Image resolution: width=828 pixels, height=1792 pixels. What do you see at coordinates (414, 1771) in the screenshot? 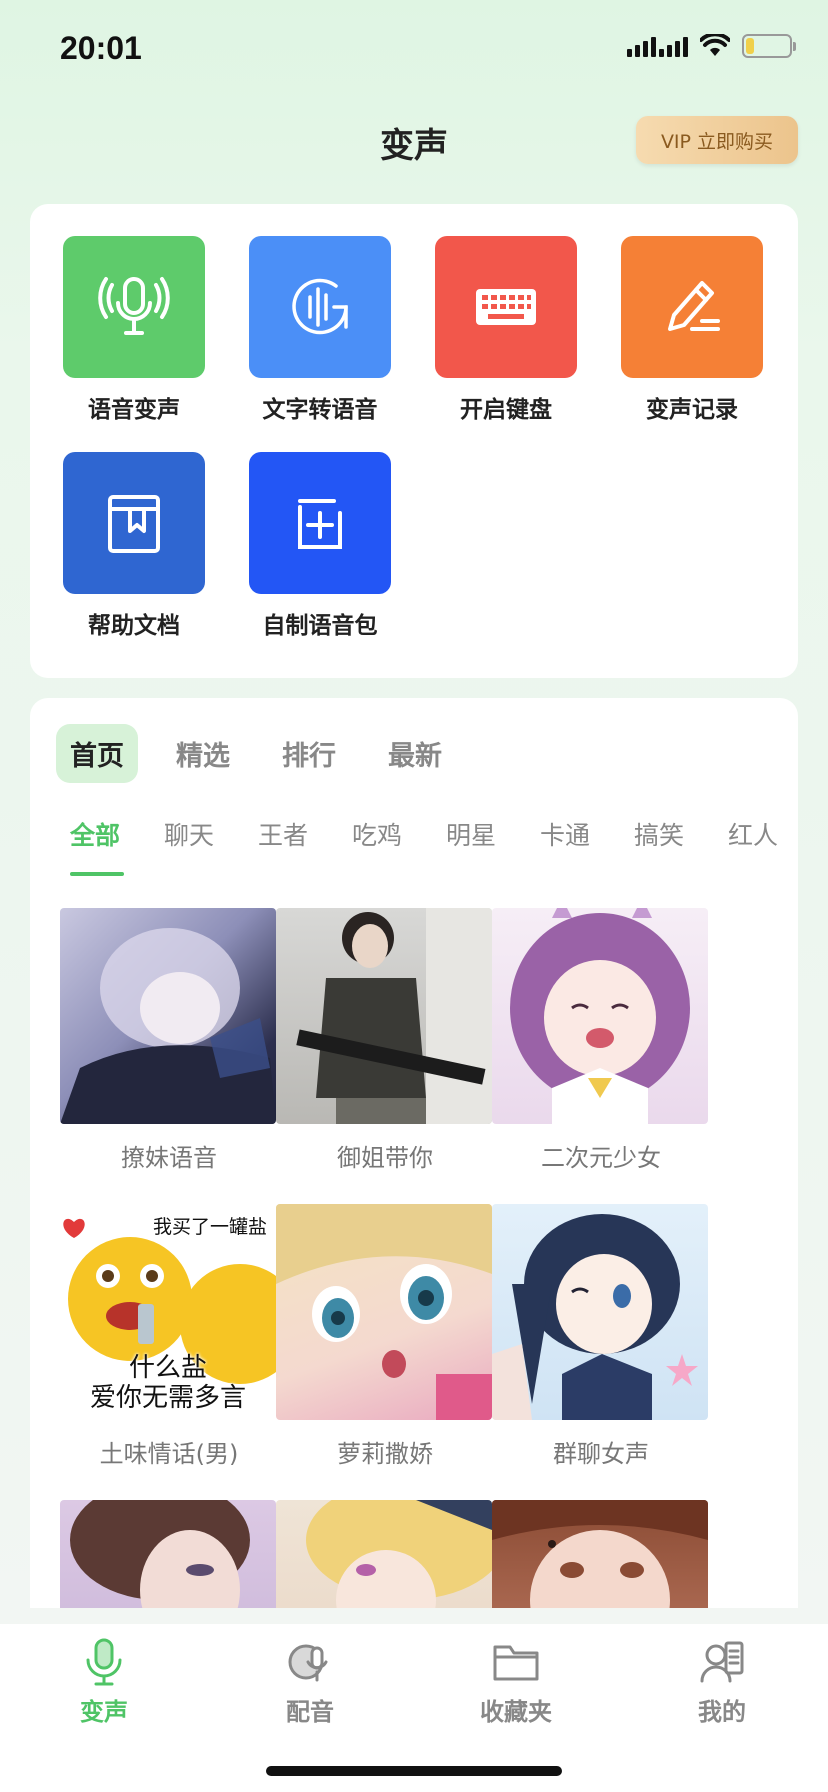
I see `home-indicator` at bounding box center [414, 1771].